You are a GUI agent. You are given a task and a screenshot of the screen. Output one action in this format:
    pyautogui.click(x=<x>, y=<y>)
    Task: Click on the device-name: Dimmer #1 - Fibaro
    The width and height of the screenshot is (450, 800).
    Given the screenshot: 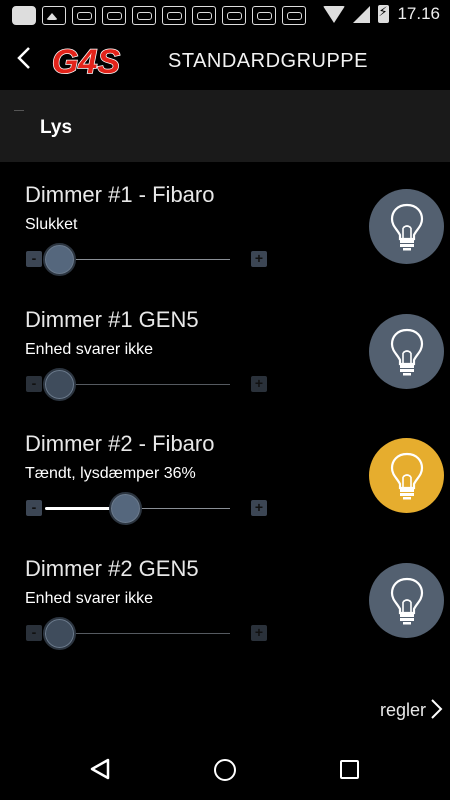 What is the action you would take?
    pyautogui.click(x=120, y=194)
    